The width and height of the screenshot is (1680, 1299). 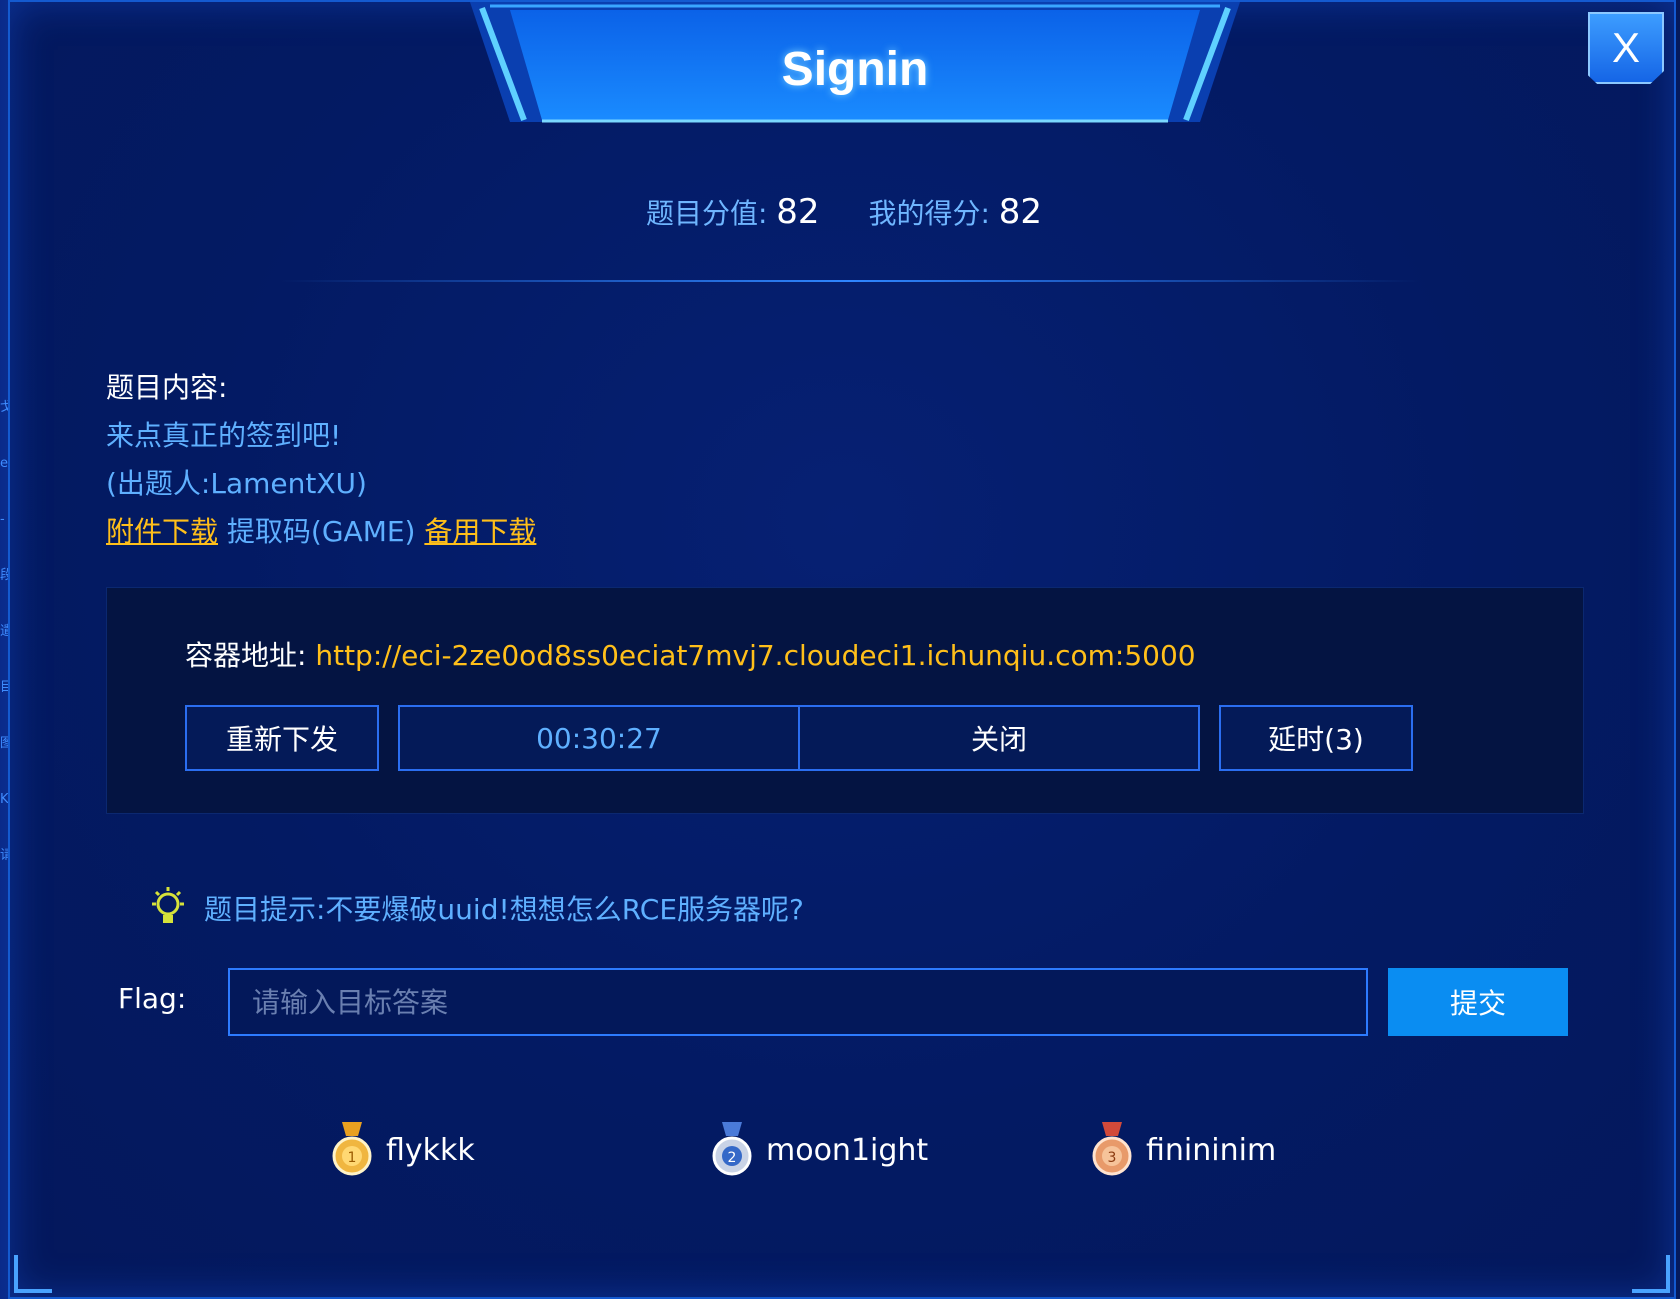 I want to click on title-banner: Signin, so click(x=855, y=63).